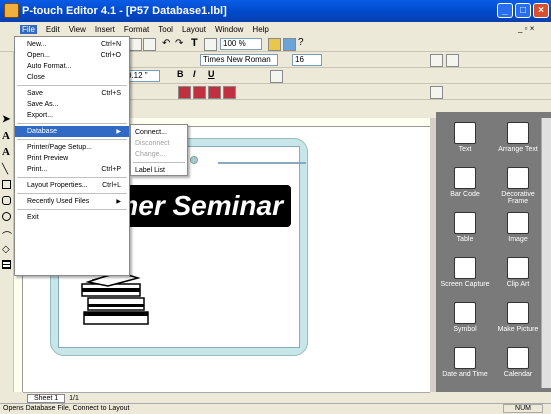  Describe the element at coordinates (159, 170) in the screenshot. I see `menu-item-label-list: Label List` at that location.